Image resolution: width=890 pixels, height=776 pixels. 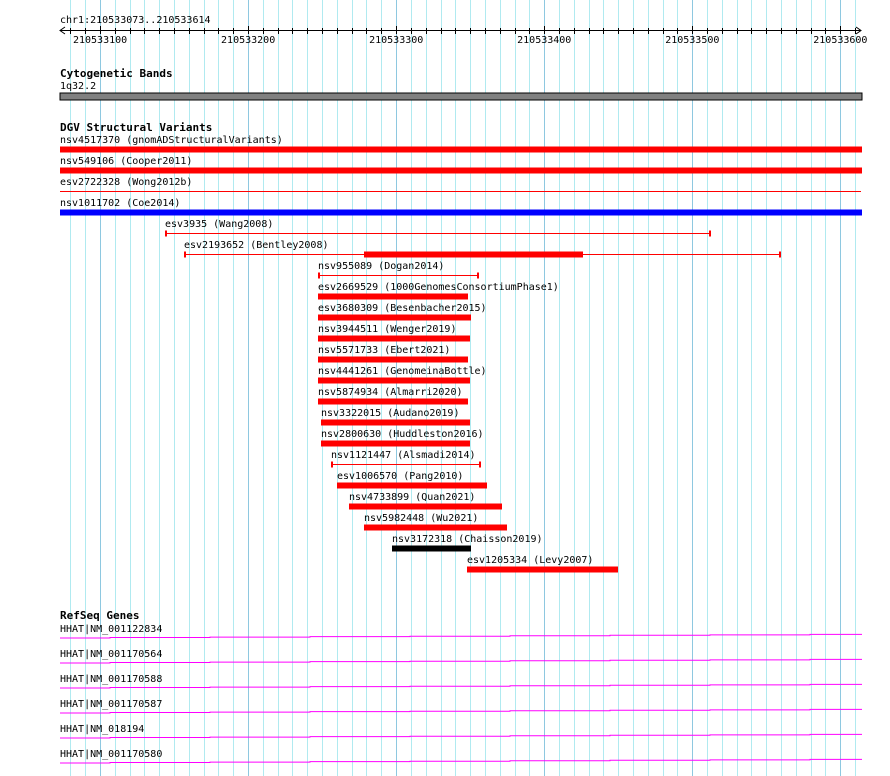 I want to click on sv-feature-label: esv1205334 (Levy2007), so click(x=530, y=560).